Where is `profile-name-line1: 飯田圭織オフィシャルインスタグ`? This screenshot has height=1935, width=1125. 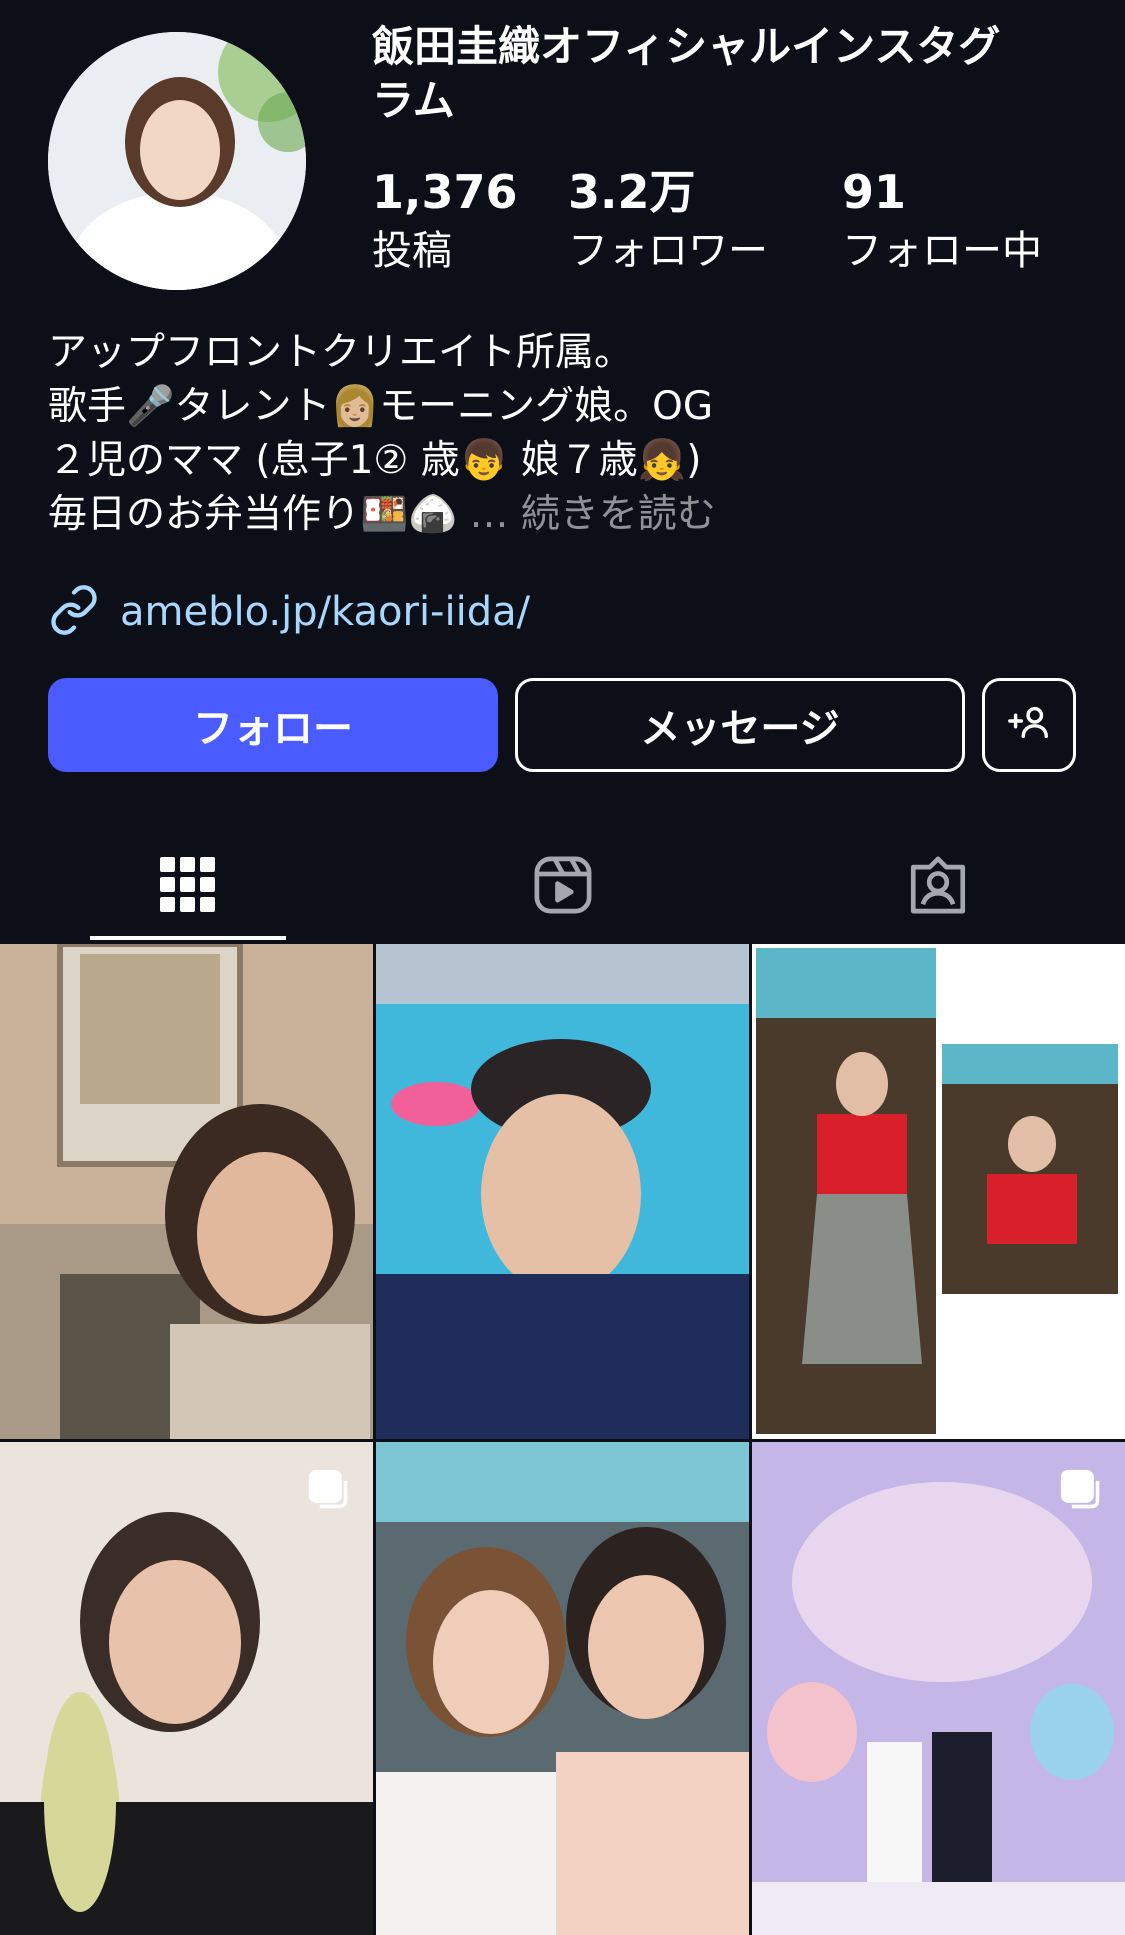
profile-name-line1: 飯田圭織オフィシャルインスタグ is located at coordinates (686, 46).